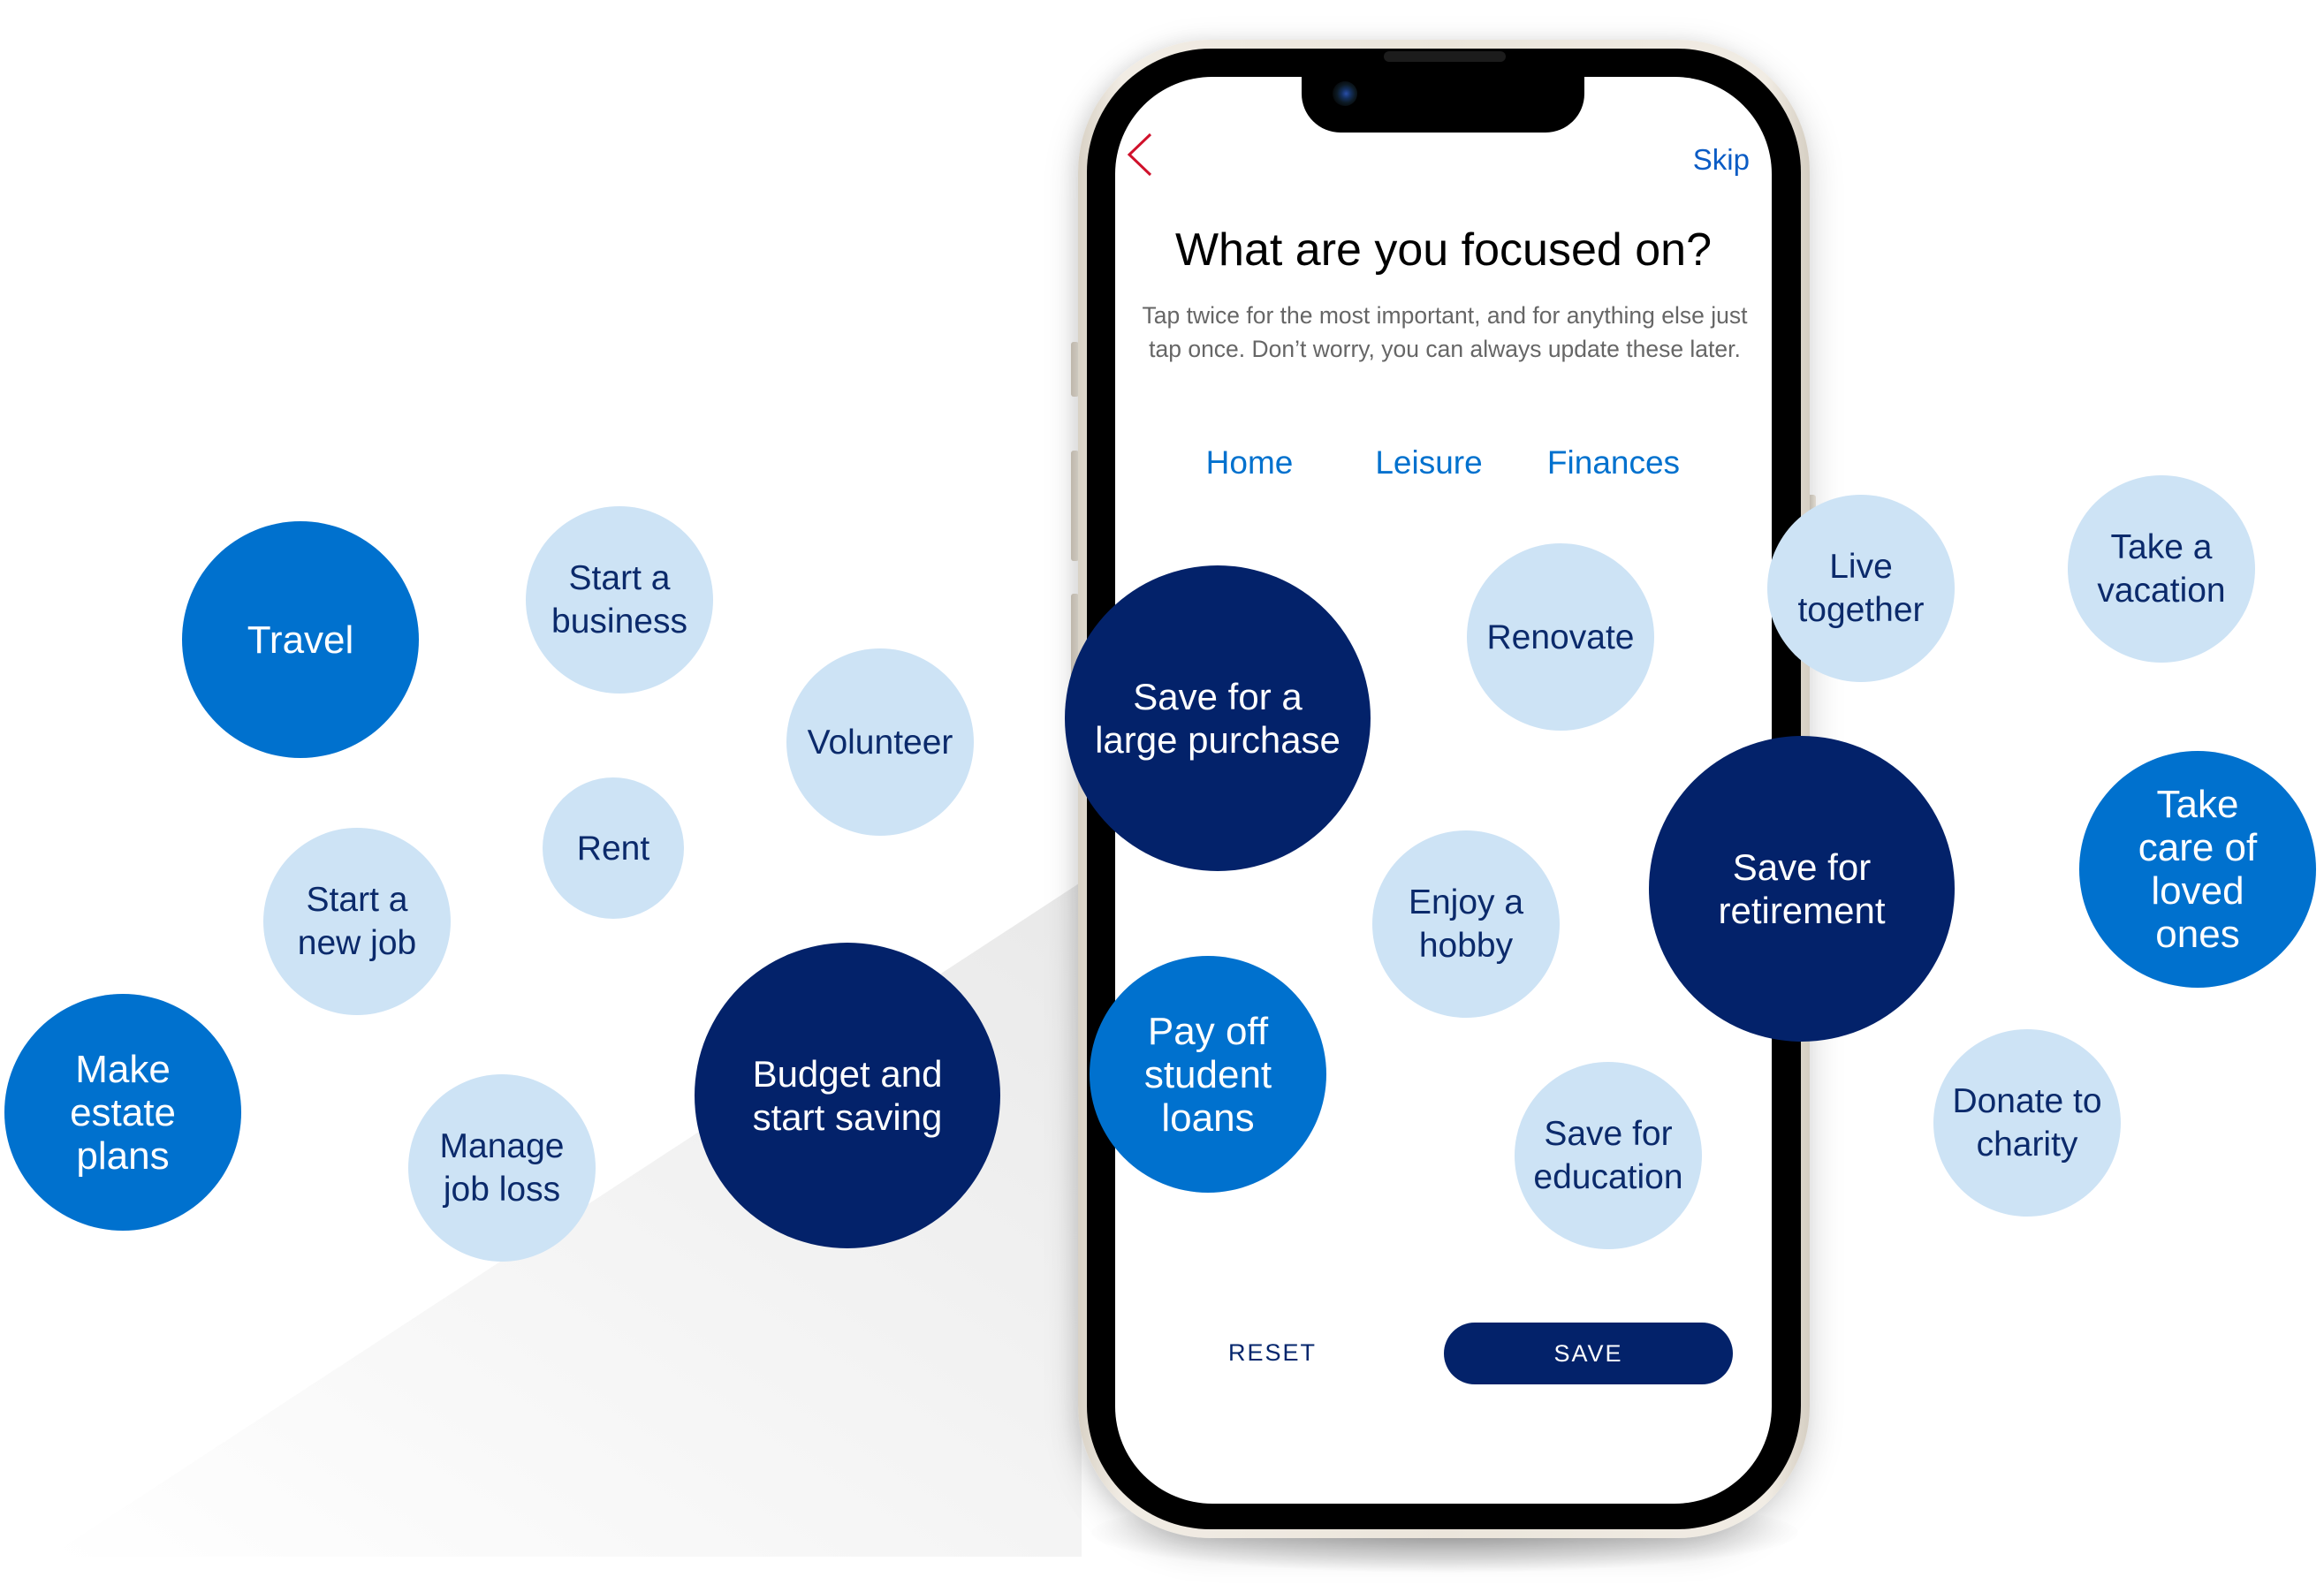  I want to click on goal-label: Save for education, so click(1608, 1155).